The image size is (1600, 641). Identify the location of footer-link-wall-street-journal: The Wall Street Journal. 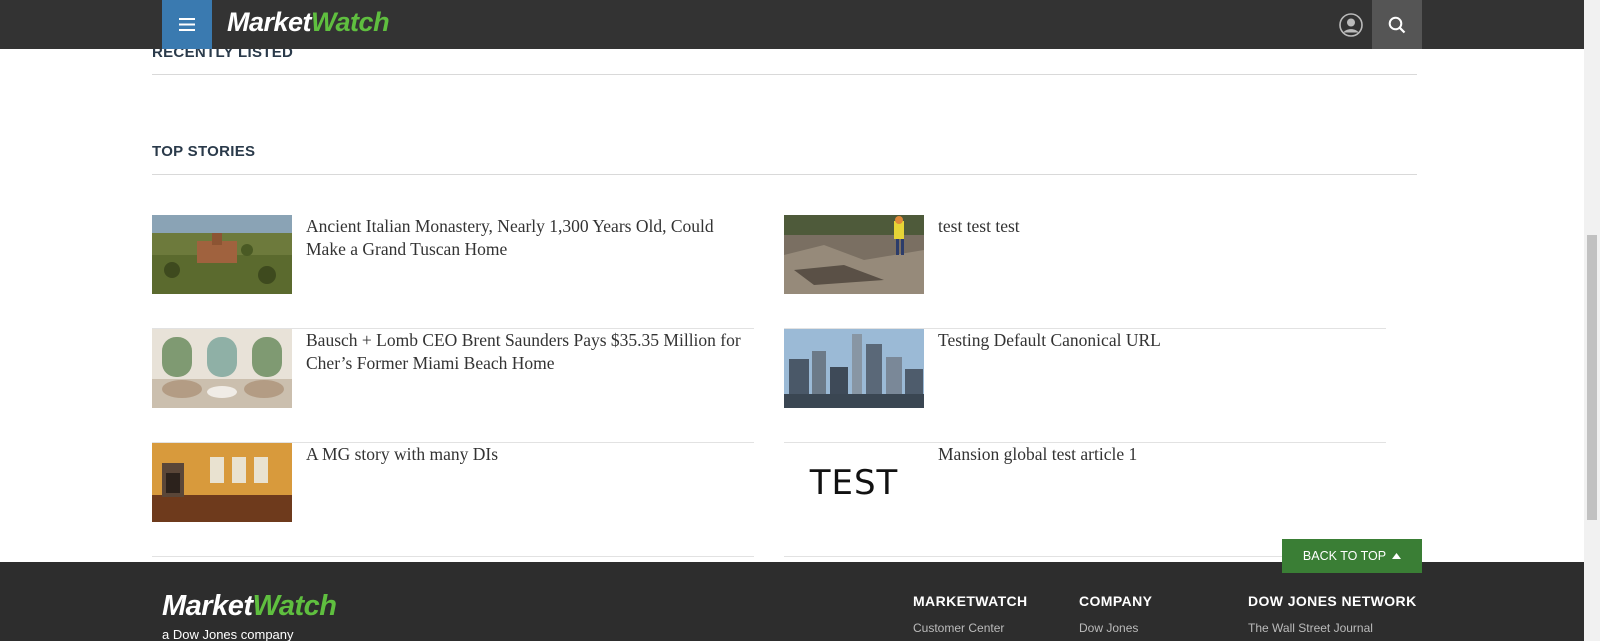
(1310, 628).